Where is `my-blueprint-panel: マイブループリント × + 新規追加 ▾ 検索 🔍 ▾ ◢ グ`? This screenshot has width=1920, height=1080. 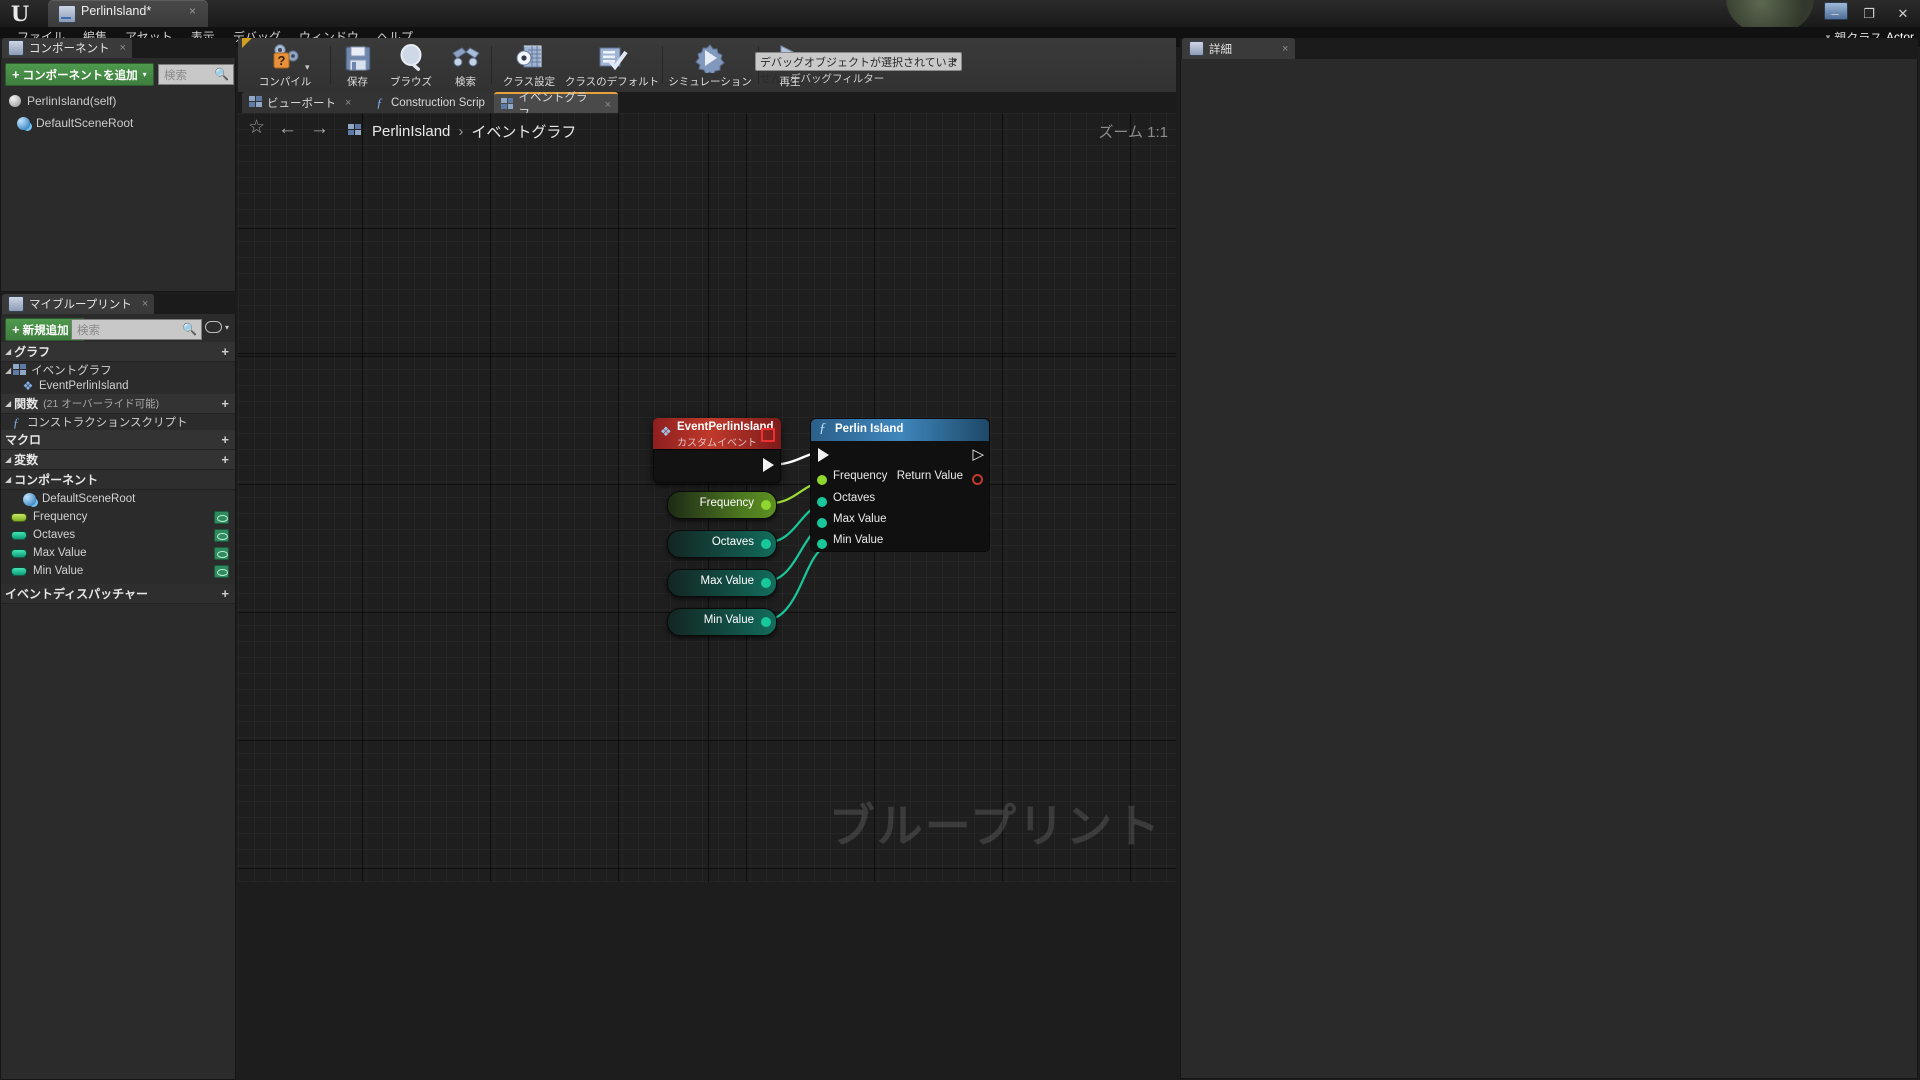
my-blueprint-panel: マイブループリント × + 新規追加 ▾ 検索 🔍 ▾ ◢ グ is located at coordinates (118, 687).